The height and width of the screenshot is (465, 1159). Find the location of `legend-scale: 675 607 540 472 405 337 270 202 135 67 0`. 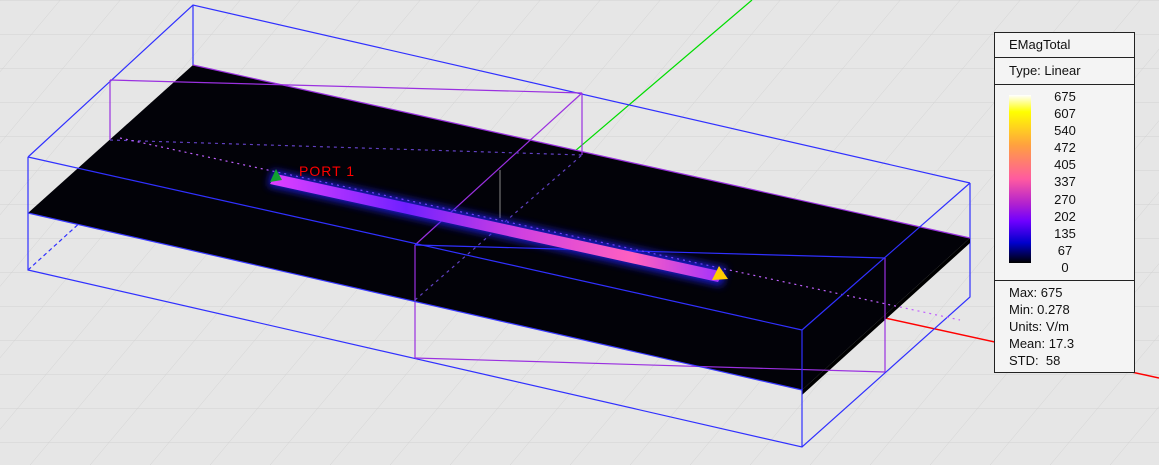

legend-scale: 675 607 540 472 405 337 270 202 135 67 0 is located at coordinates (1064, 183).